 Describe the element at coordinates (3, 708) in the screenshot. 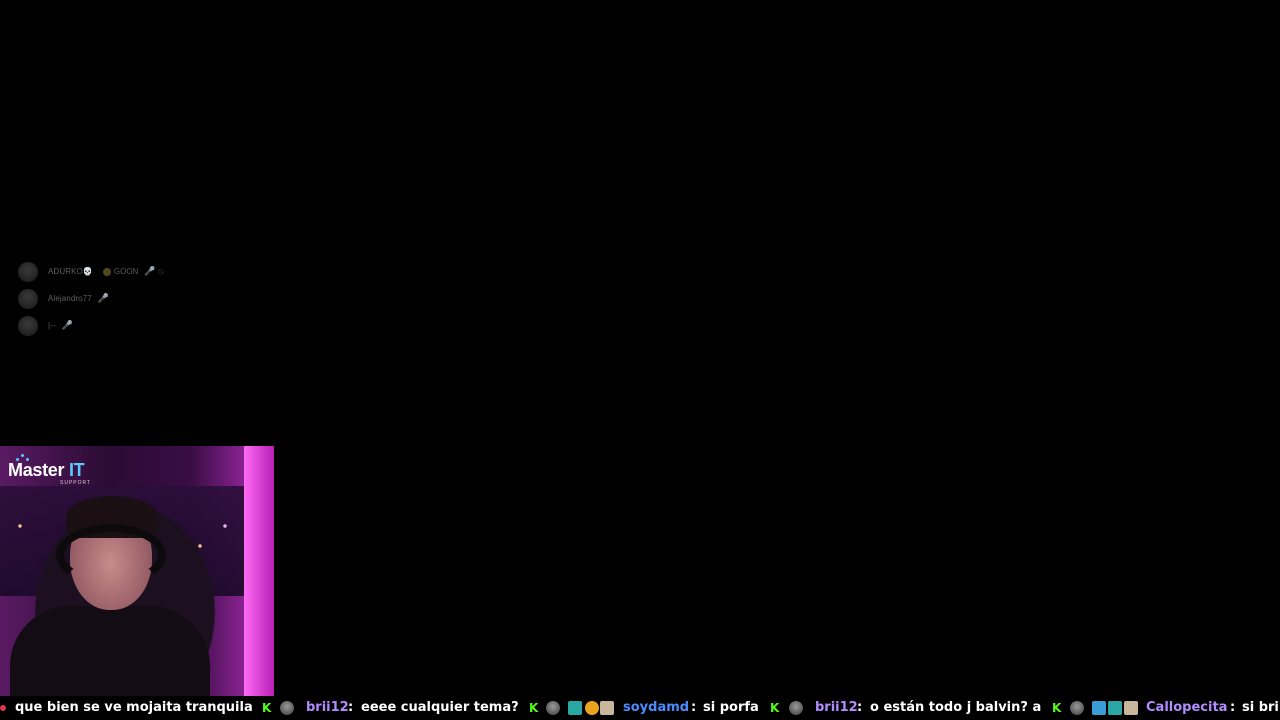

I see `live-dot-icon` at that location.